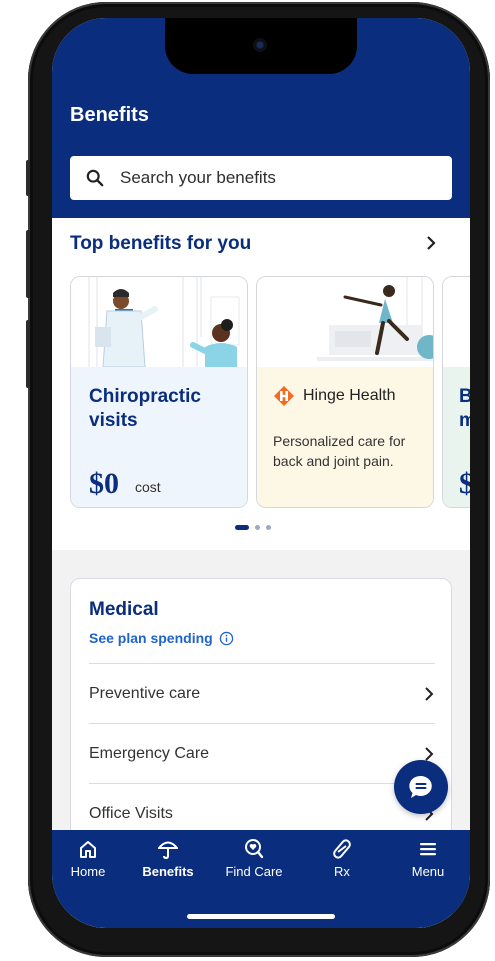 Image resolution: width=495 pixels, height=961 pixels. Describe the element at coordinates (342, 871) in the screenshot. I see `nav-label: Rx` at that location.